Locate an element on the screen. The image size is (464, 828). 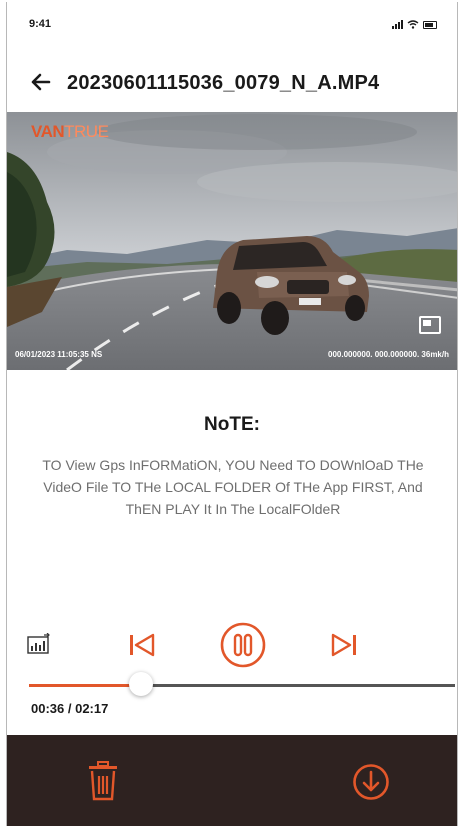
header: 20230601115036_0079_N_A.MP4 is located at coordinates (232, 84).